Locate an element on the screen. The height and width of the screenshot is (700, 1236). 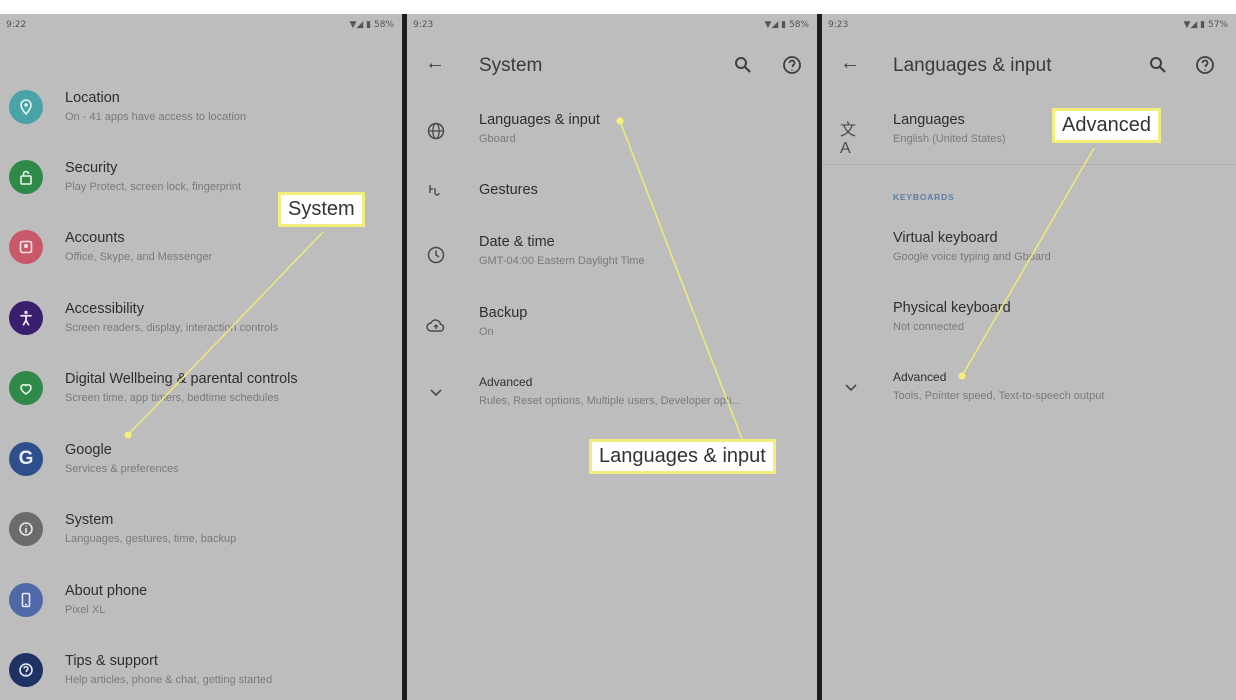
advanced-callout: Advanced is located at coordinates (1106, 125).